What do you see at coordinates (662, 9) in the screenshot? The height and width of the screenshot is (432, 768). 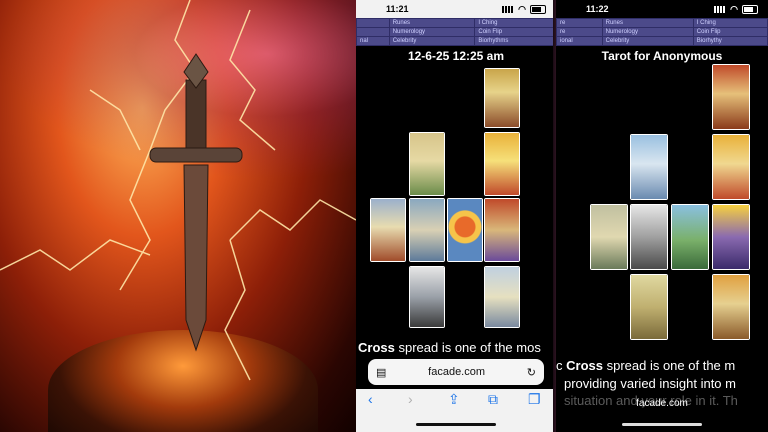 I see `status-bar: 11:22 ◠` at bounding box center [662, 9].